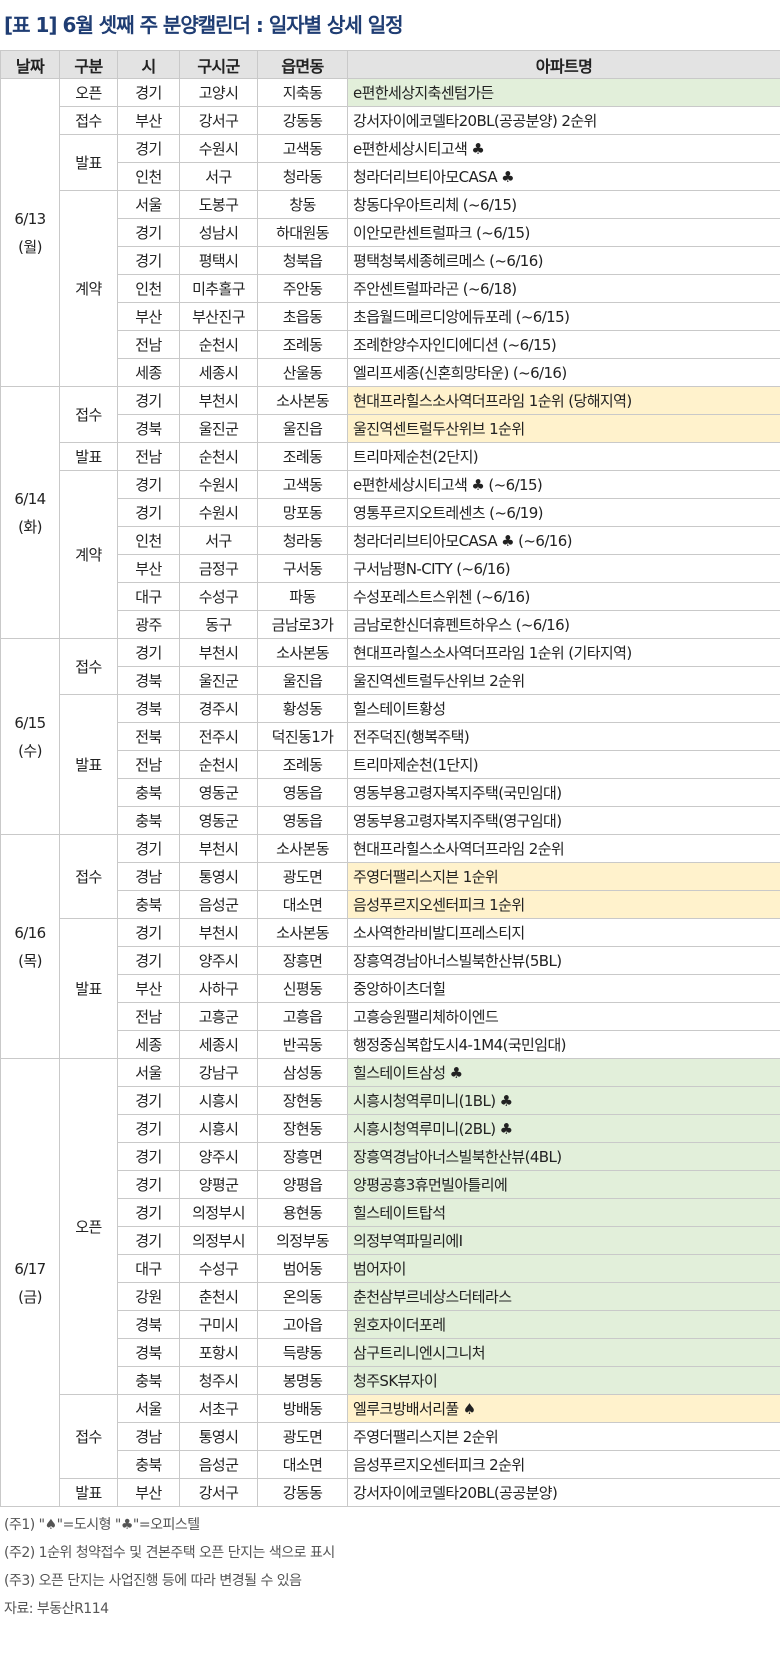 The width and height of the screenshot is (780, 1676). Describe the element at coordinates (148, 1296) in the screenshot. I see `province-cell: 강원` at that location.